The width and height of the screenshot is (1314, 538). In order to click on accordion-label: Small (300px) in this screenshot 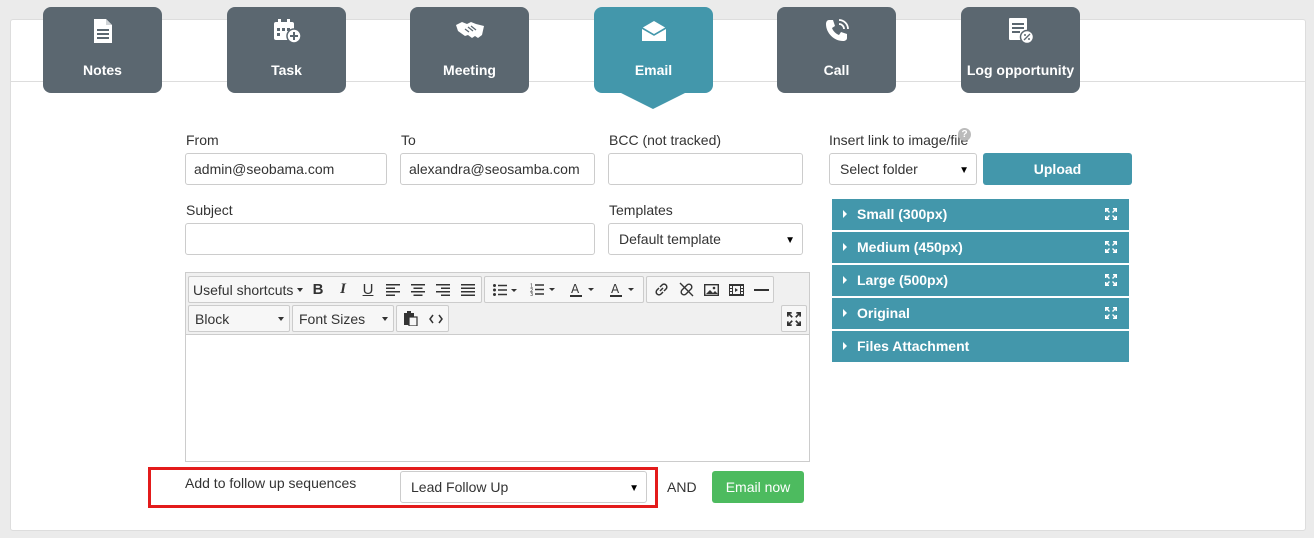, I will do `click(902, 214)`.